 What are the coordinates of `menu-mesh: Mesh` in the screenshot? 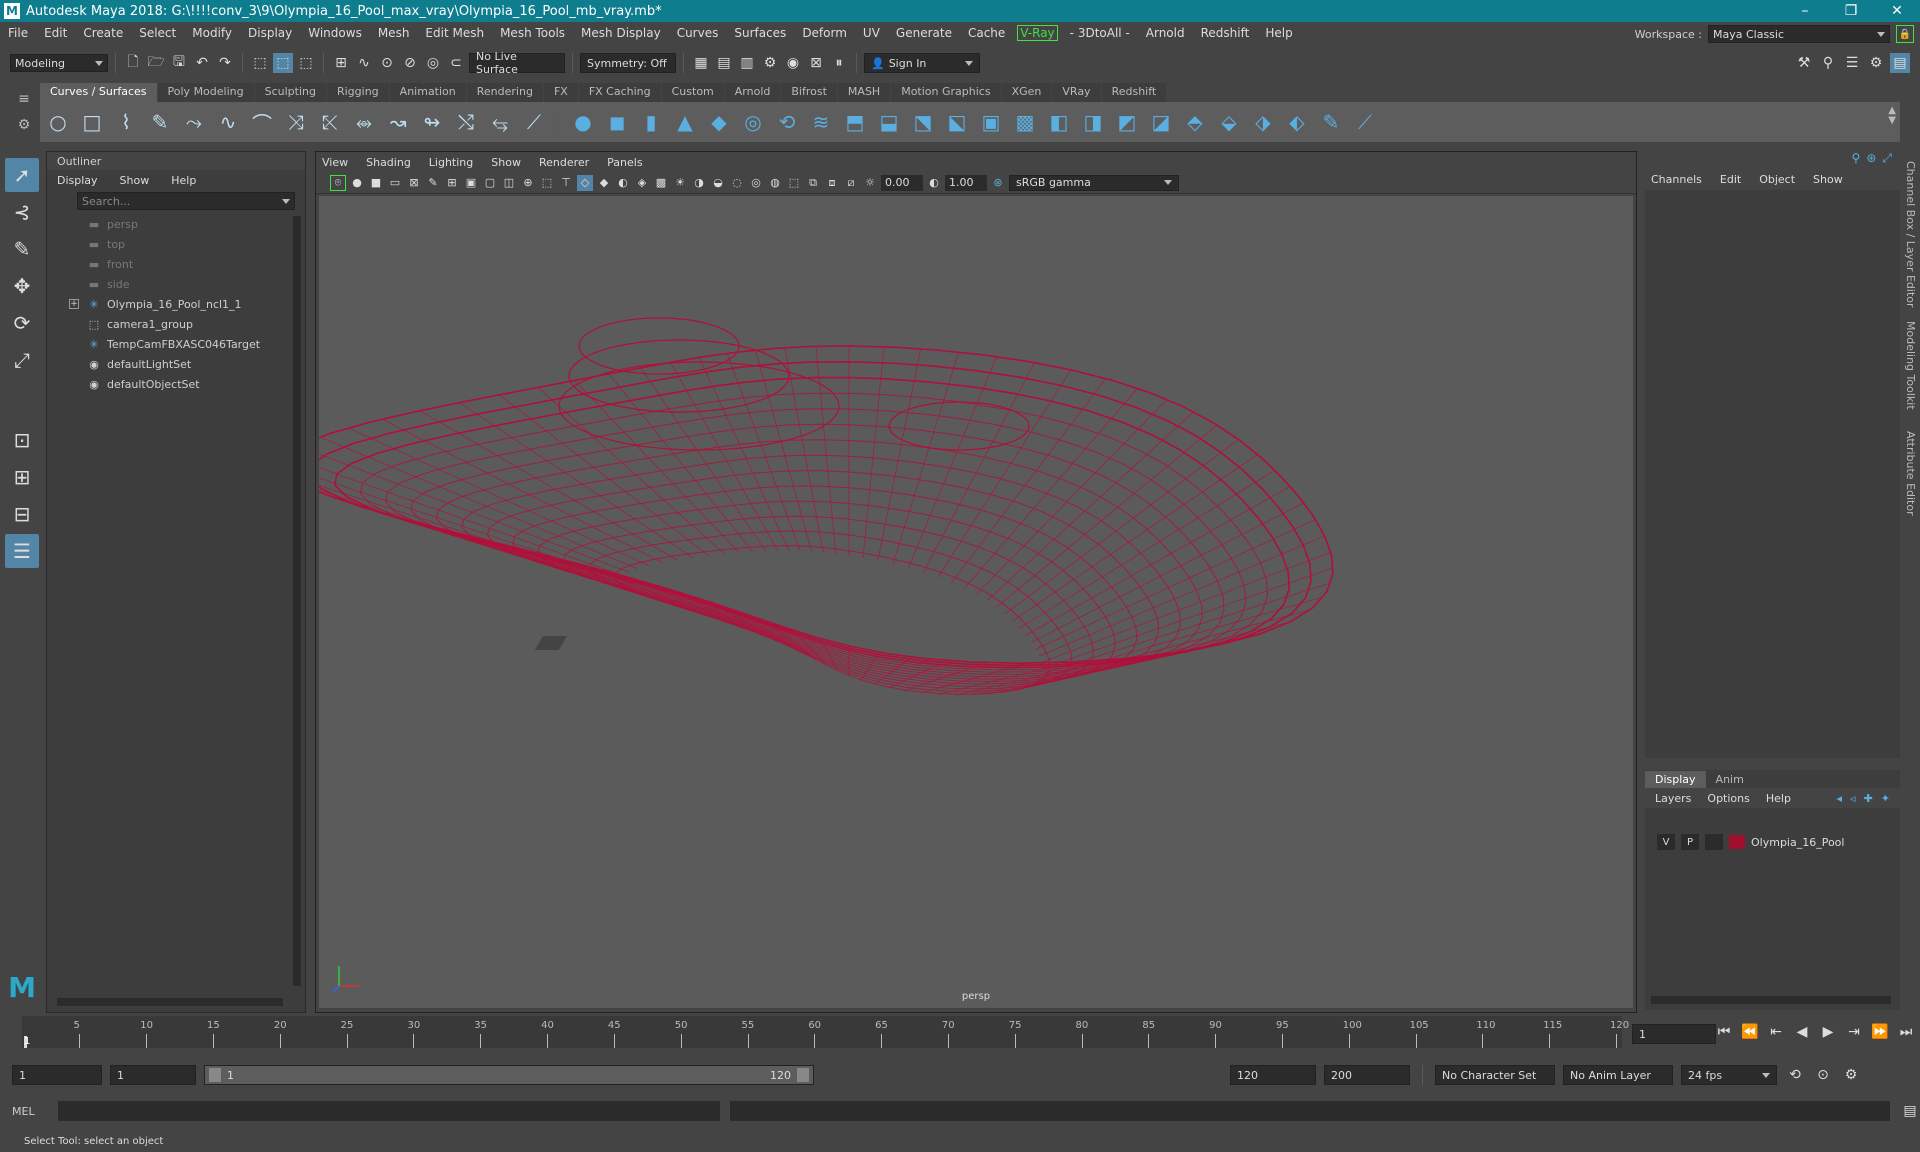 It's located at (394, 33).